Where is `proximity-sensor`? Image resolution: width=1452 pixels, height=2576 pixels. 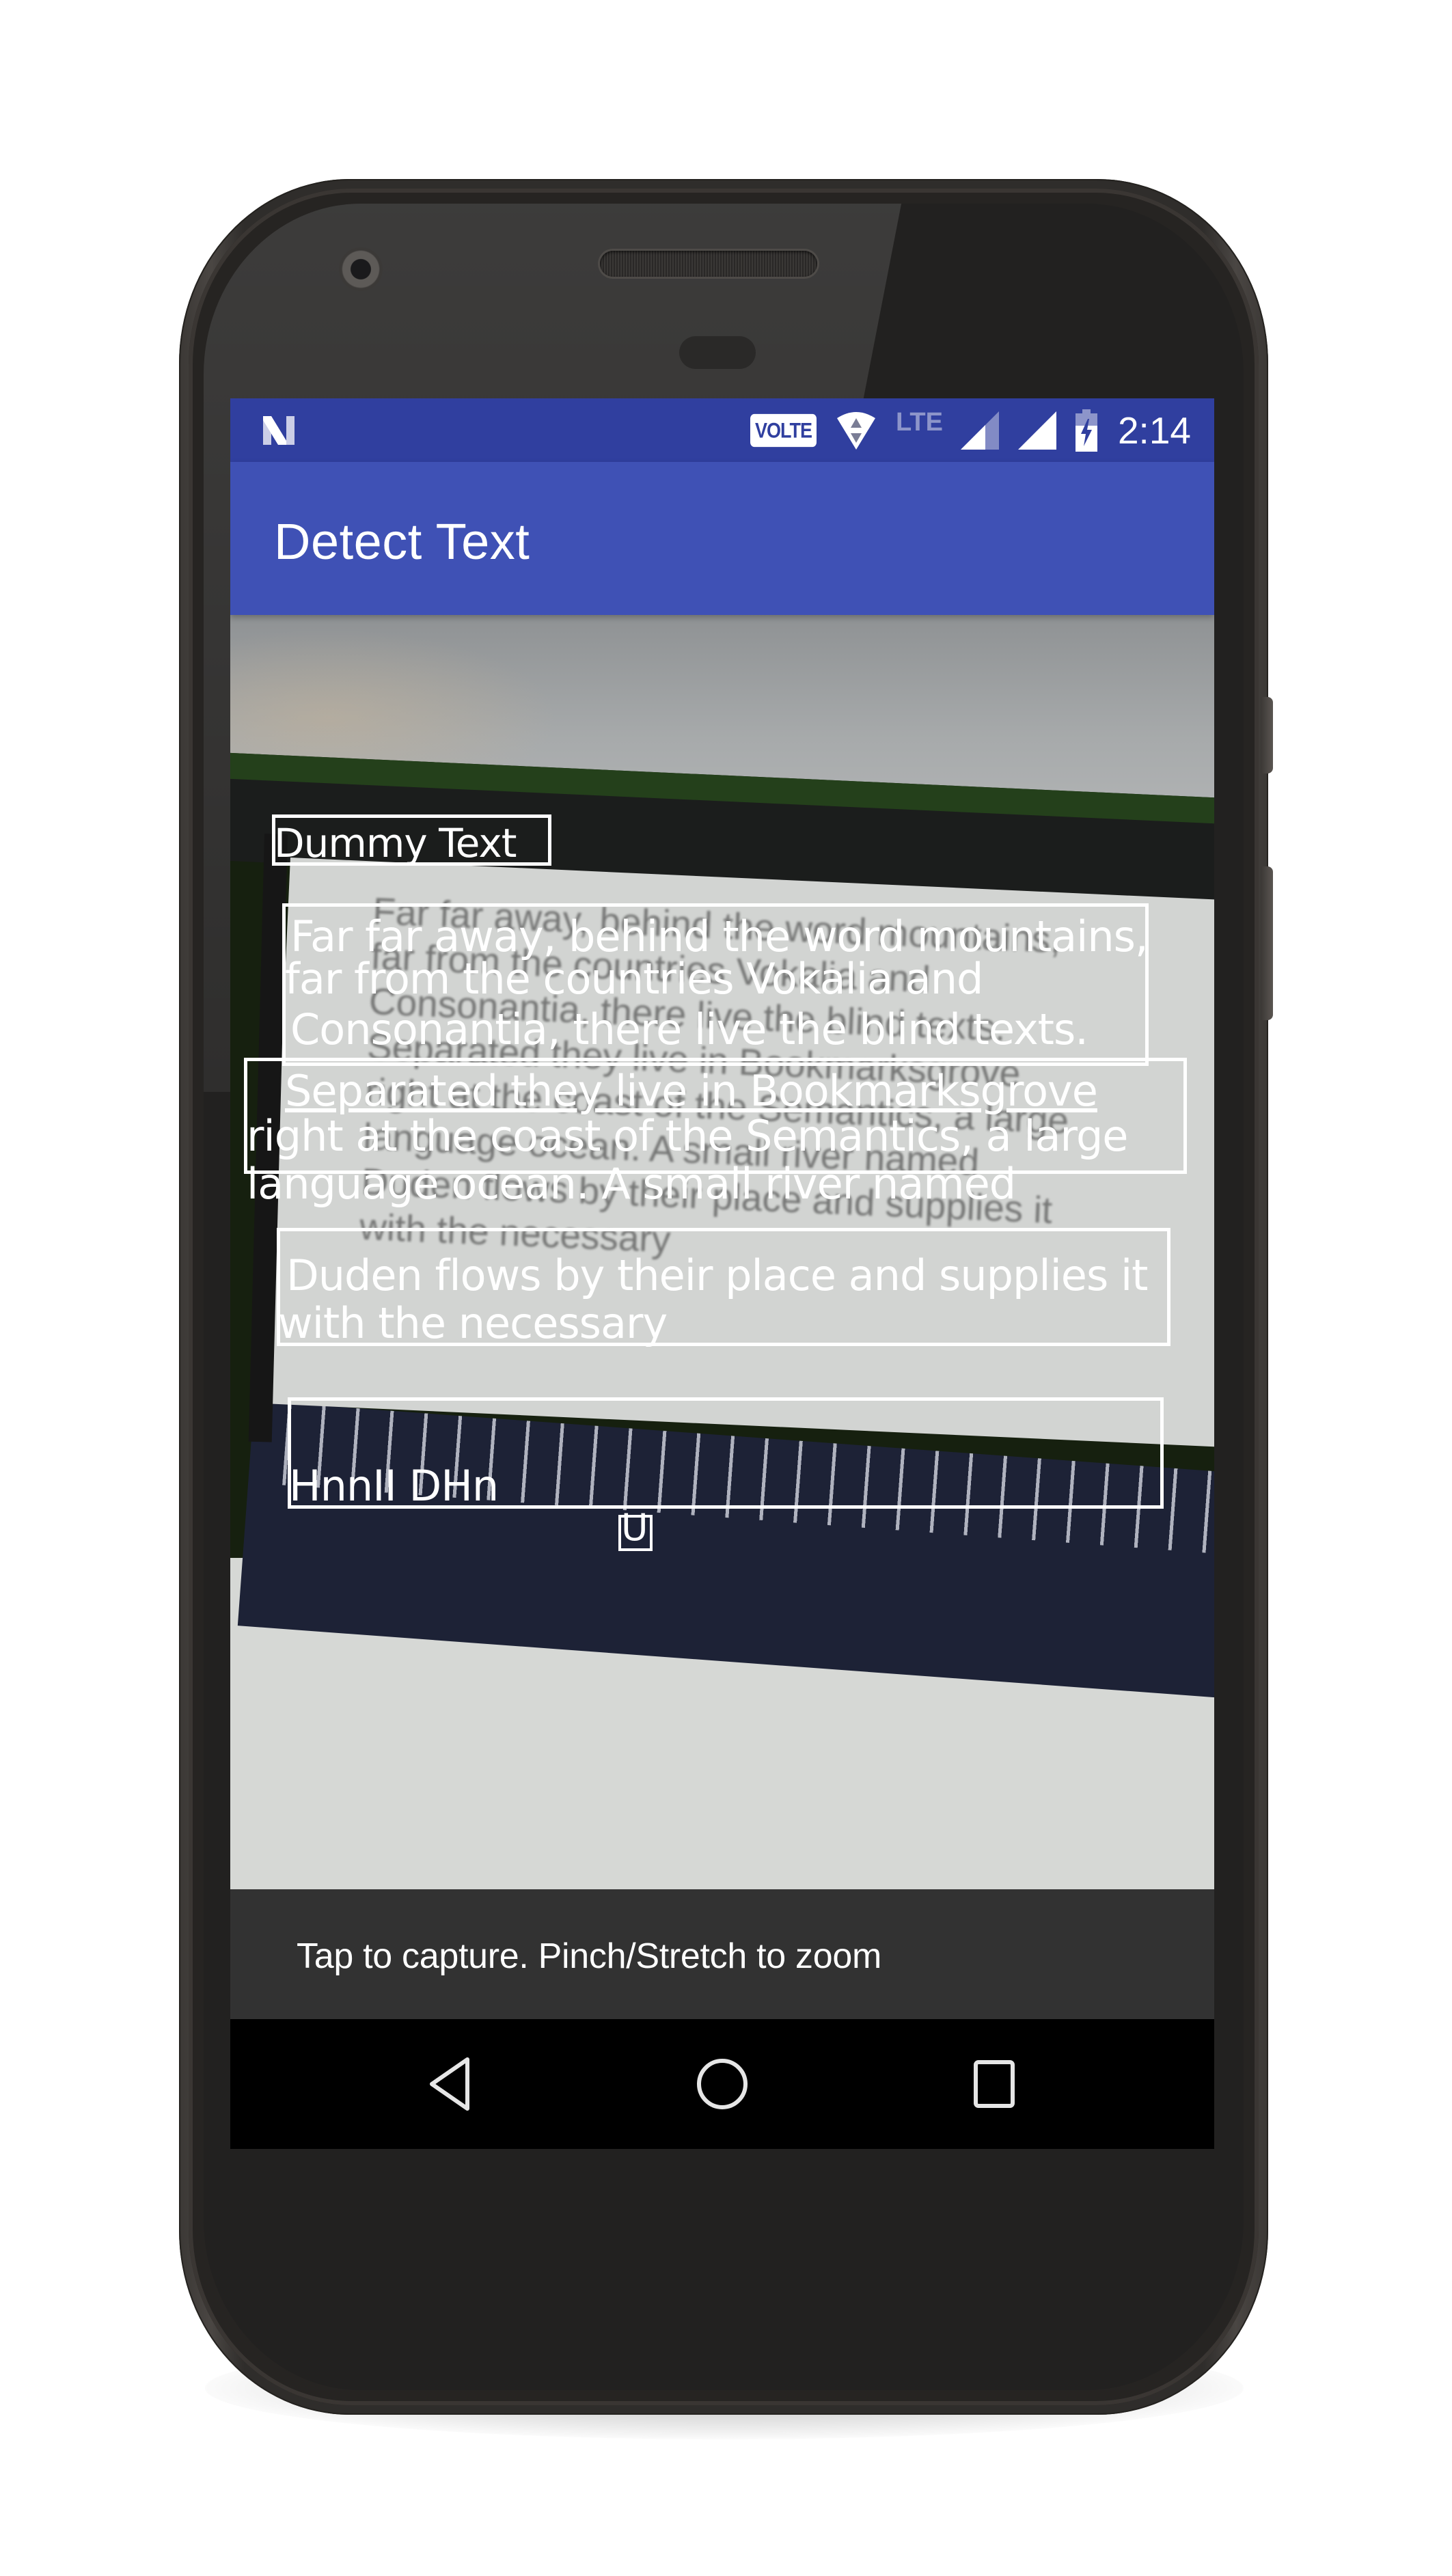
proximity-sensor is located at coordinates (717, 352).